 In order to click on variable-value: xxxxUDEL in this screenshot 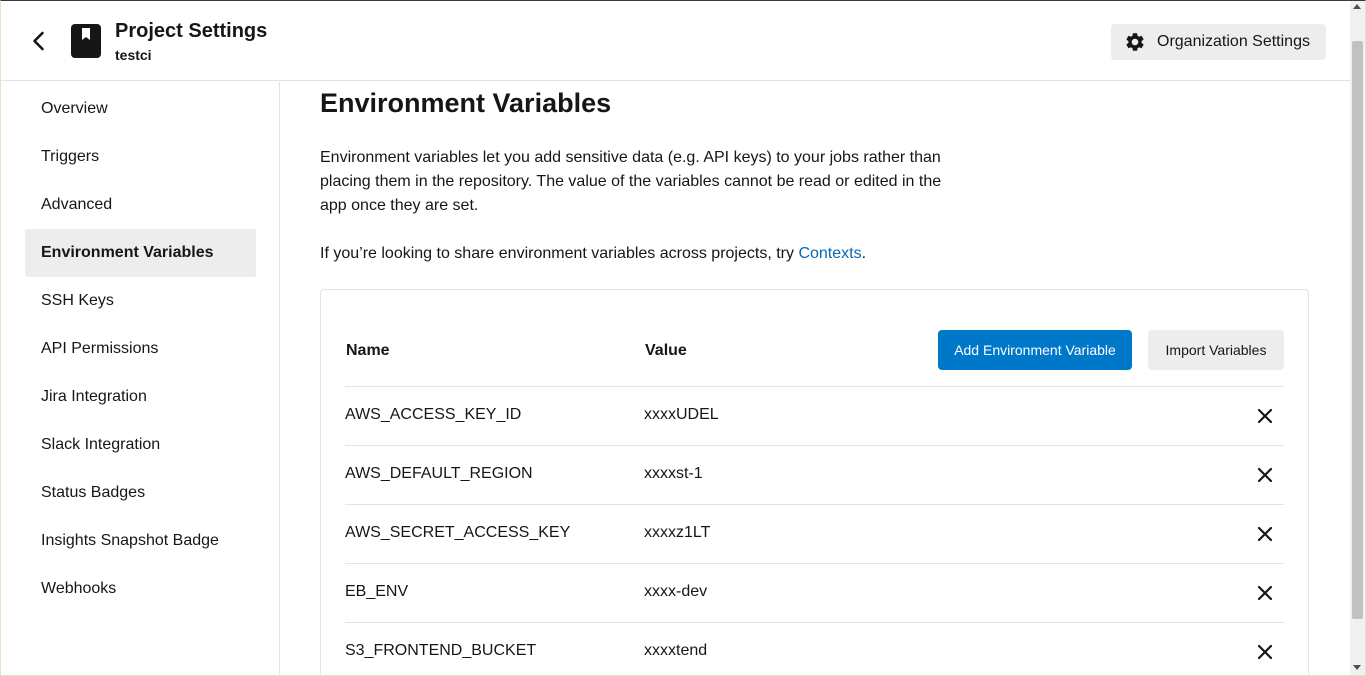, I will do `click(681, 414)`.